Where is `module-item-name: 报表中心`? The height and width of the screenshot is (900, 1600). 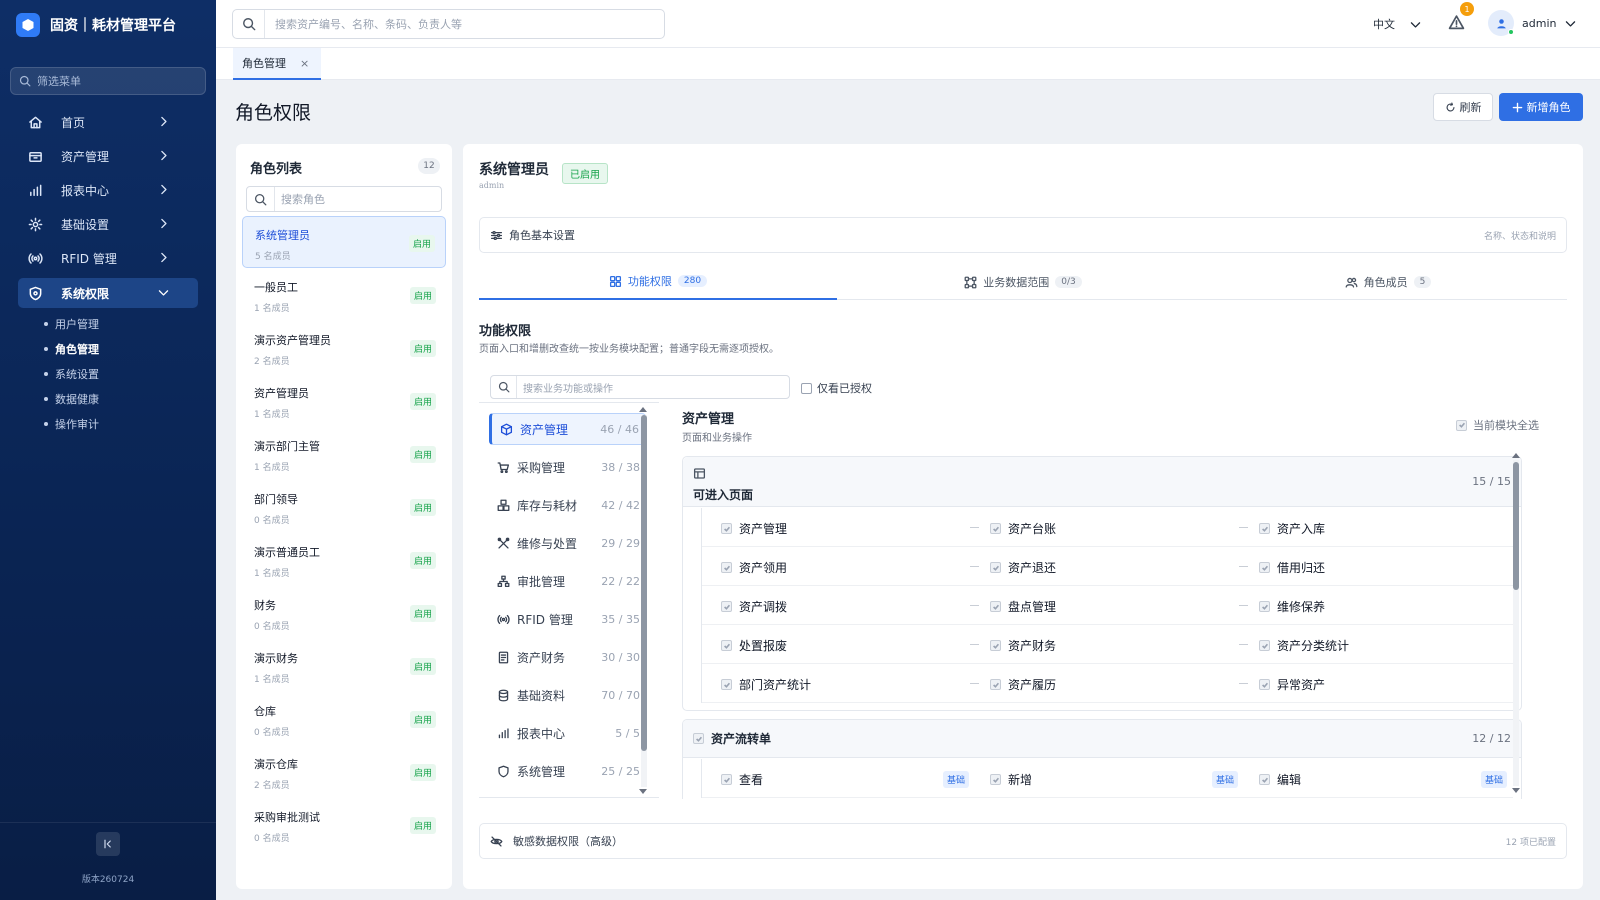
module-item-name: 报表中心 is located at coordinates (541, 733).